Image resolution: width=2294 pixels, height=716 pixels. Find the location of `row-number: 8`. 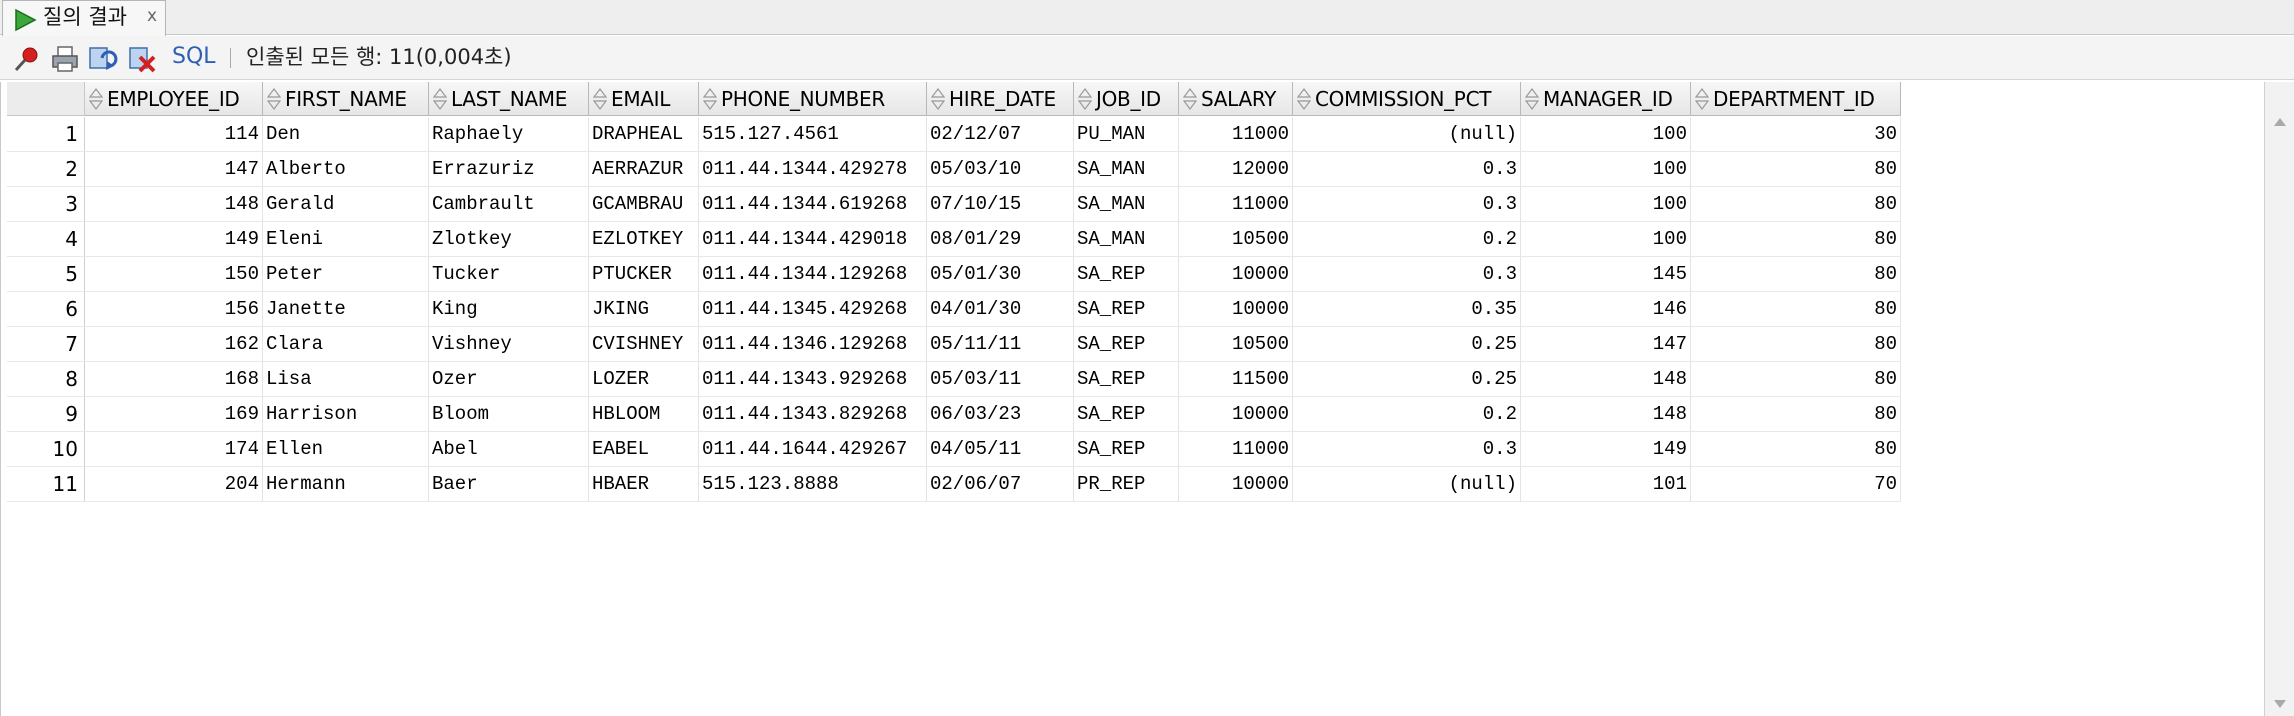

row-number: 8 is located at coordinates (46, 379).